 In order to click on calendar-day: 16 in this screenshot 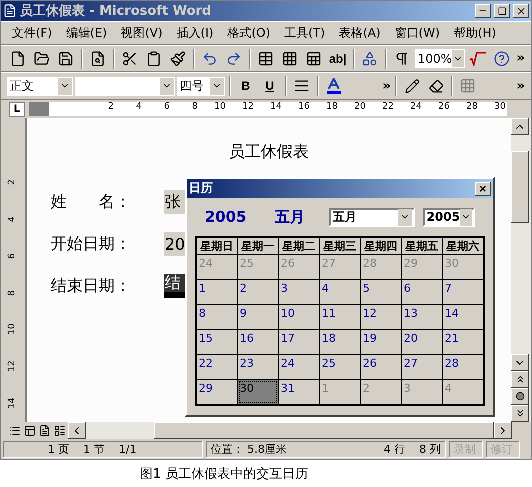, I will do `click(258, 342)`.